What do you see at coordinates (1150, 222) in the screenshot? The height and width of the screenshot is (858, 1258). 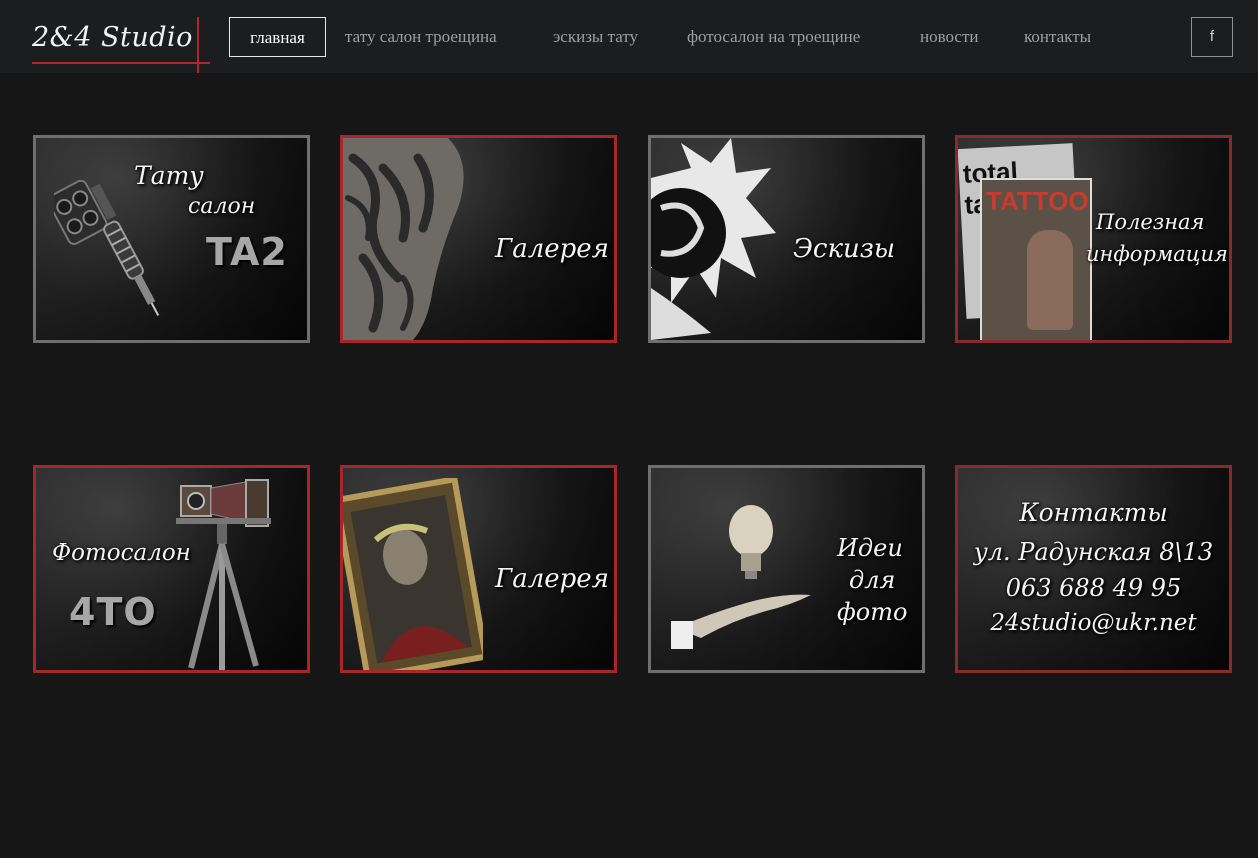 I see `tile-label-line1: Полезная` at bounding box center [1150, 222].